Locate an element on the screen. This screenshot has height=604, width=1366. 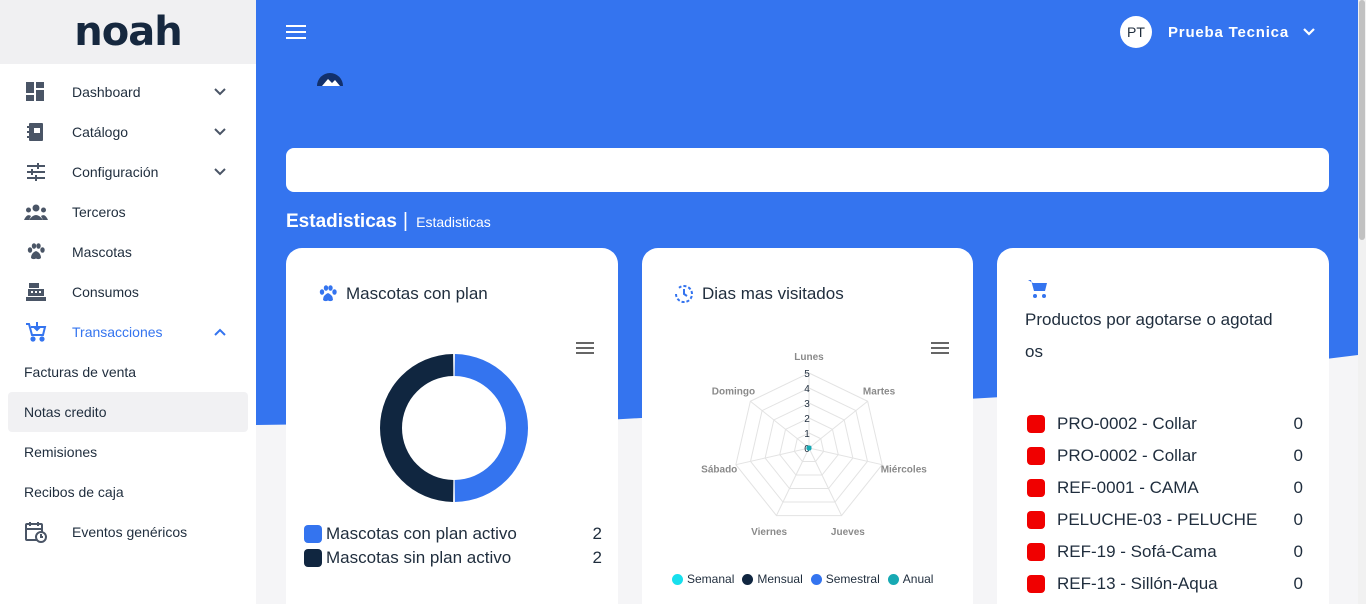
donut-chart is located at coordinates (454, 428).